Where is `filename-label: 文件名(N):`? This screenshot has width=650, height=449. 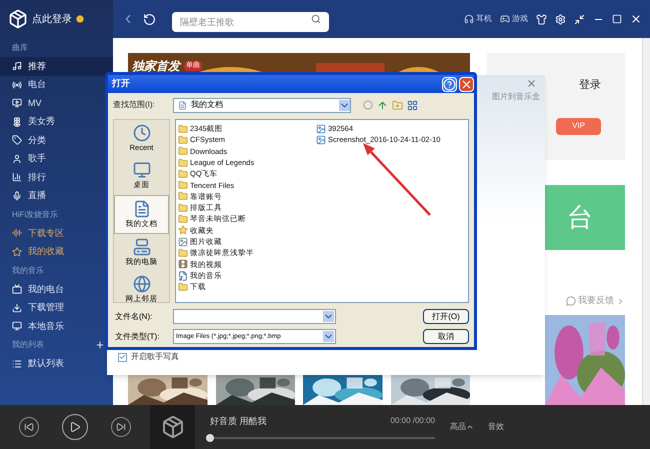 filename-label: 文件名(N): is located at coordinates (134, 316).